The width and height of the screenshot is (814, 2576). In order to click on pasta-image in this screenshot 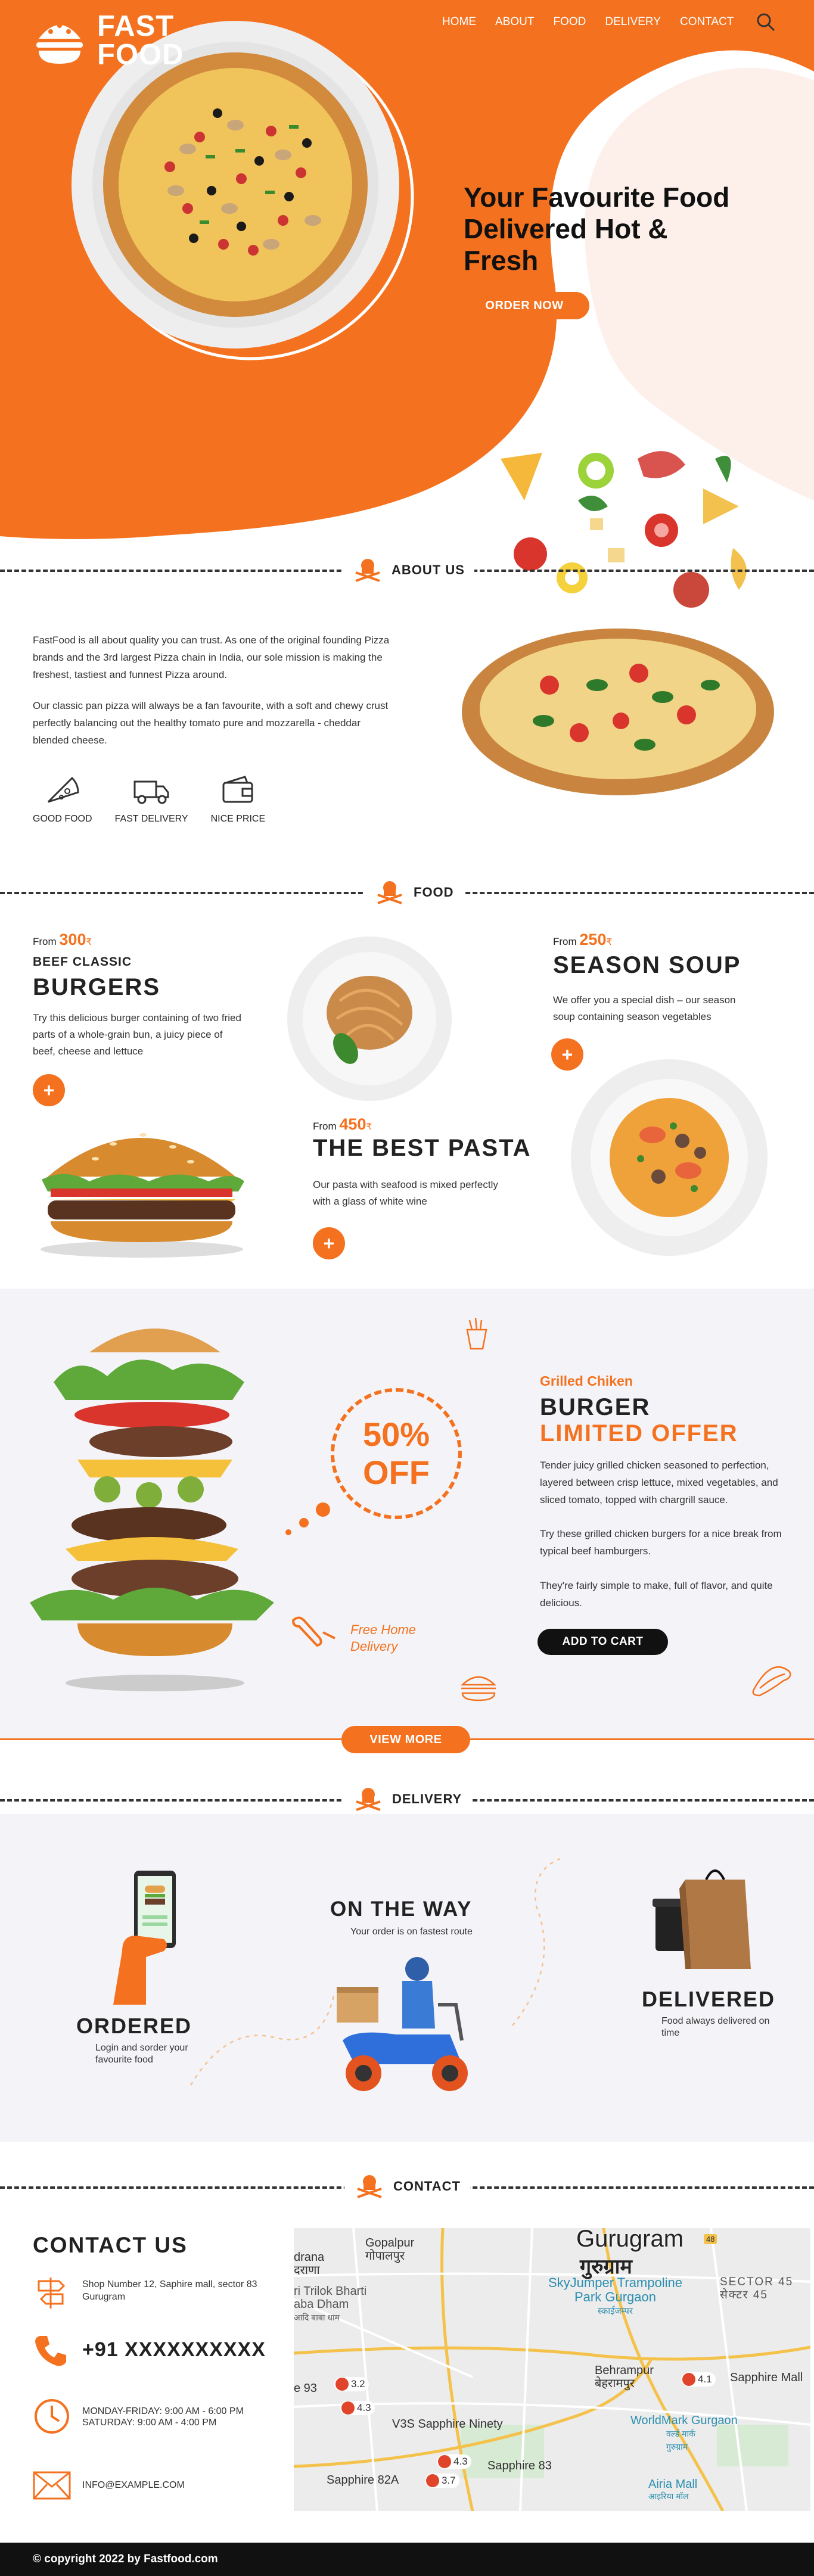, I will do `click(369, 1019)`.